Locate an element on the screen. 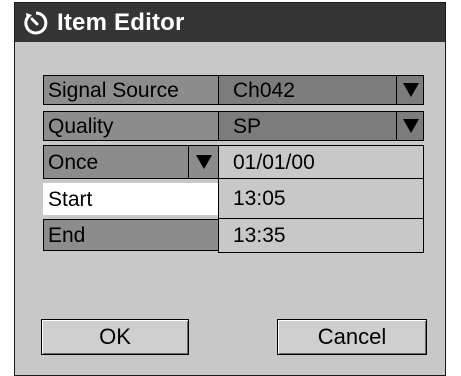 Image resolution: width=461 pixels, height=376 pixels. timer-icon is located at coordinates (36, 23).